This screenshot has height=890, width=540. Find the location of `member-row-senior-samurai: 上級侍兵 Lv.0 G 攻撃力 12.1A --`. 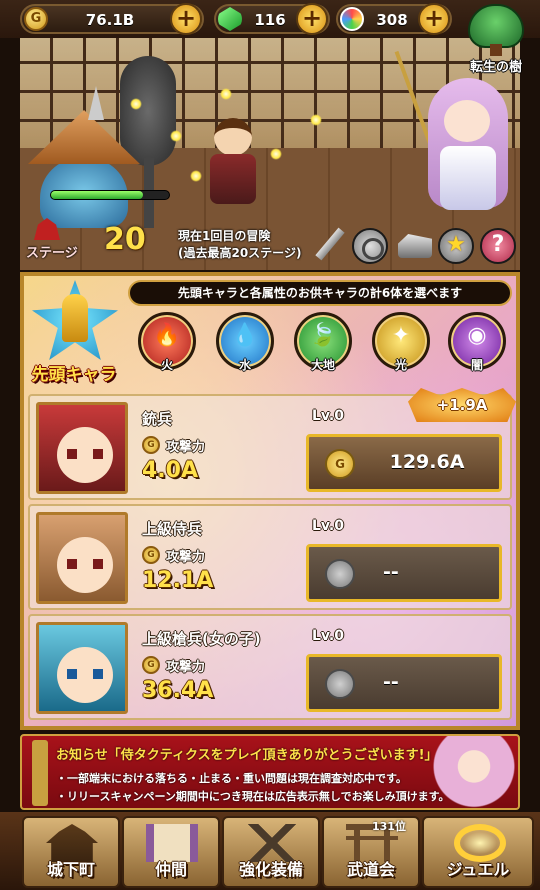

member-row-senior-samurai: 上級侍兵 Lv.0 G 攻撃力 12.1A -- is located at coordinates (270, 557).